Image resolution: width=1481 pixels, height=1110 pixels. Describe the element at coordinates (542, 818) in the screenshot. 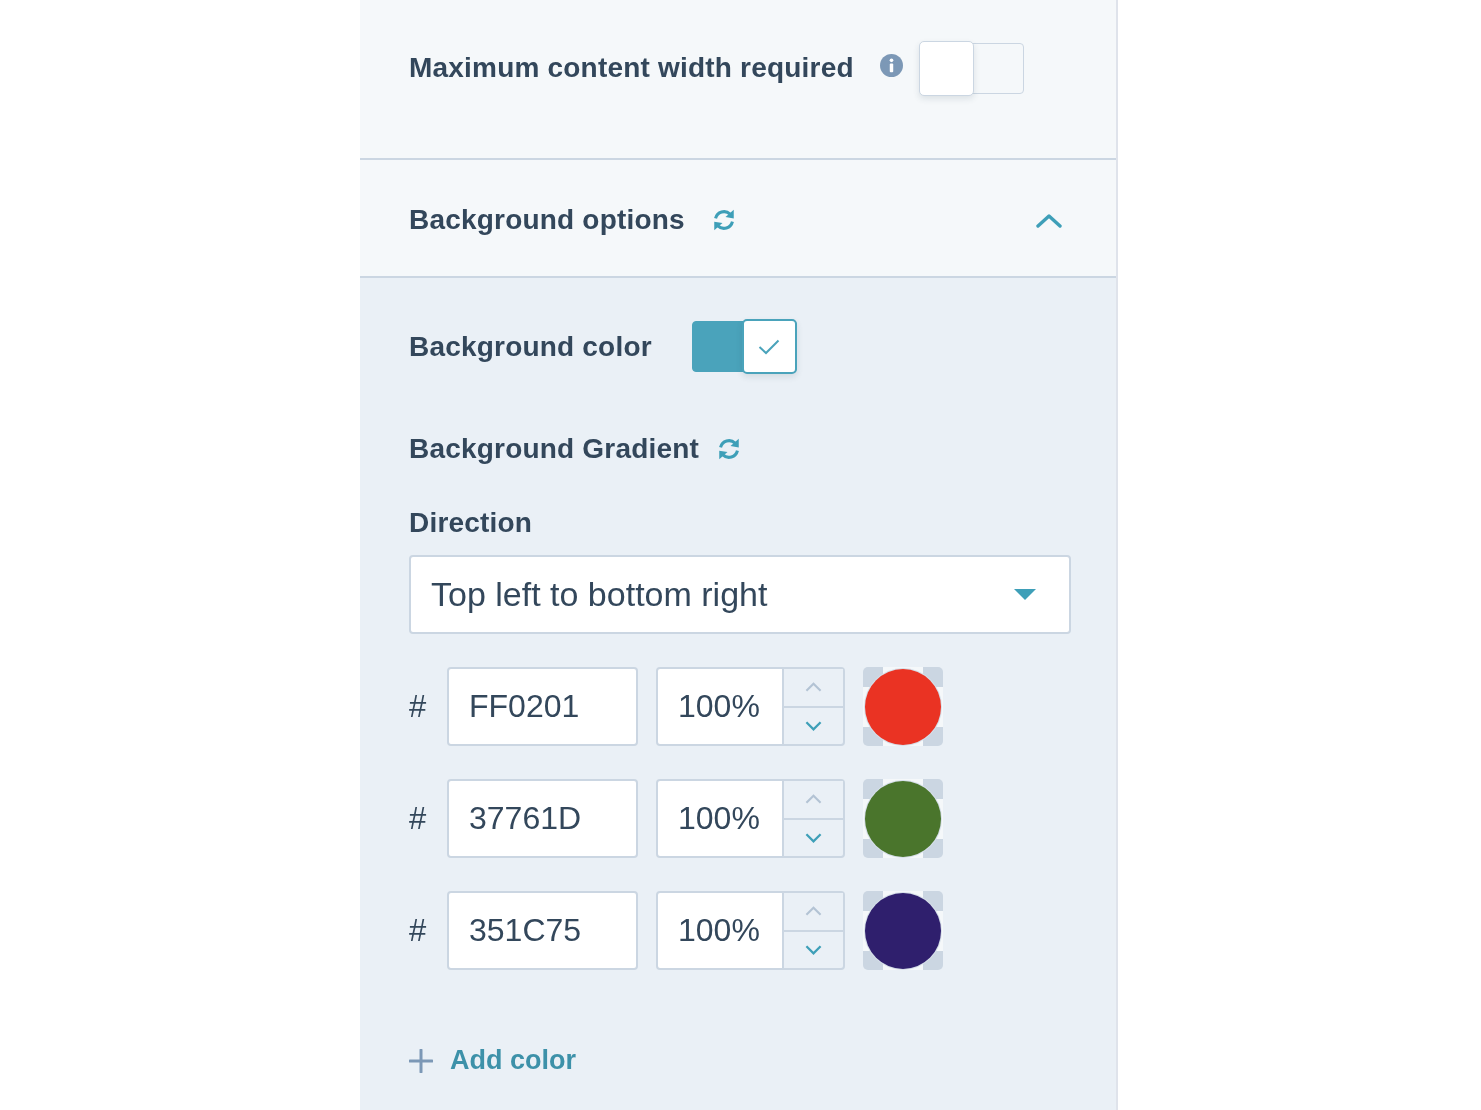

I see `hex-input: 37761D` at that location.